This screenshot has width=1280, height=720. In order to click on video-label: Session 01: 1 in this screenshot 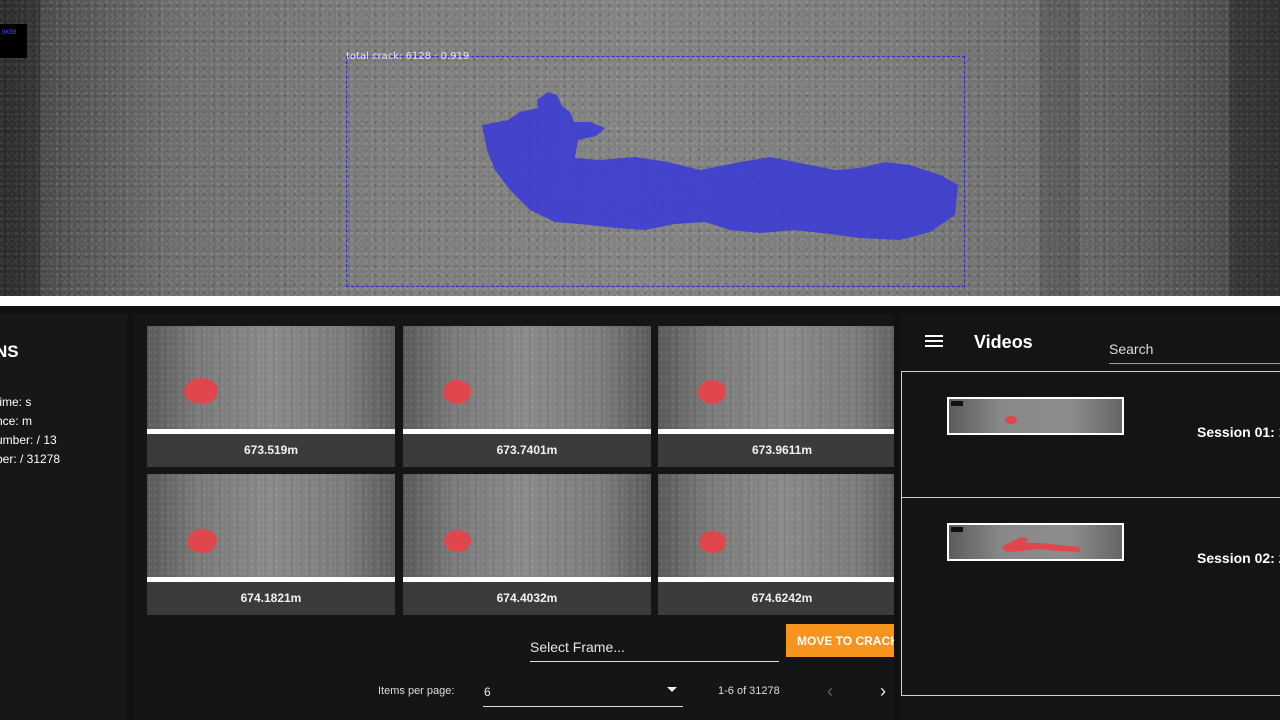, I will do `click(1238, 432)`.